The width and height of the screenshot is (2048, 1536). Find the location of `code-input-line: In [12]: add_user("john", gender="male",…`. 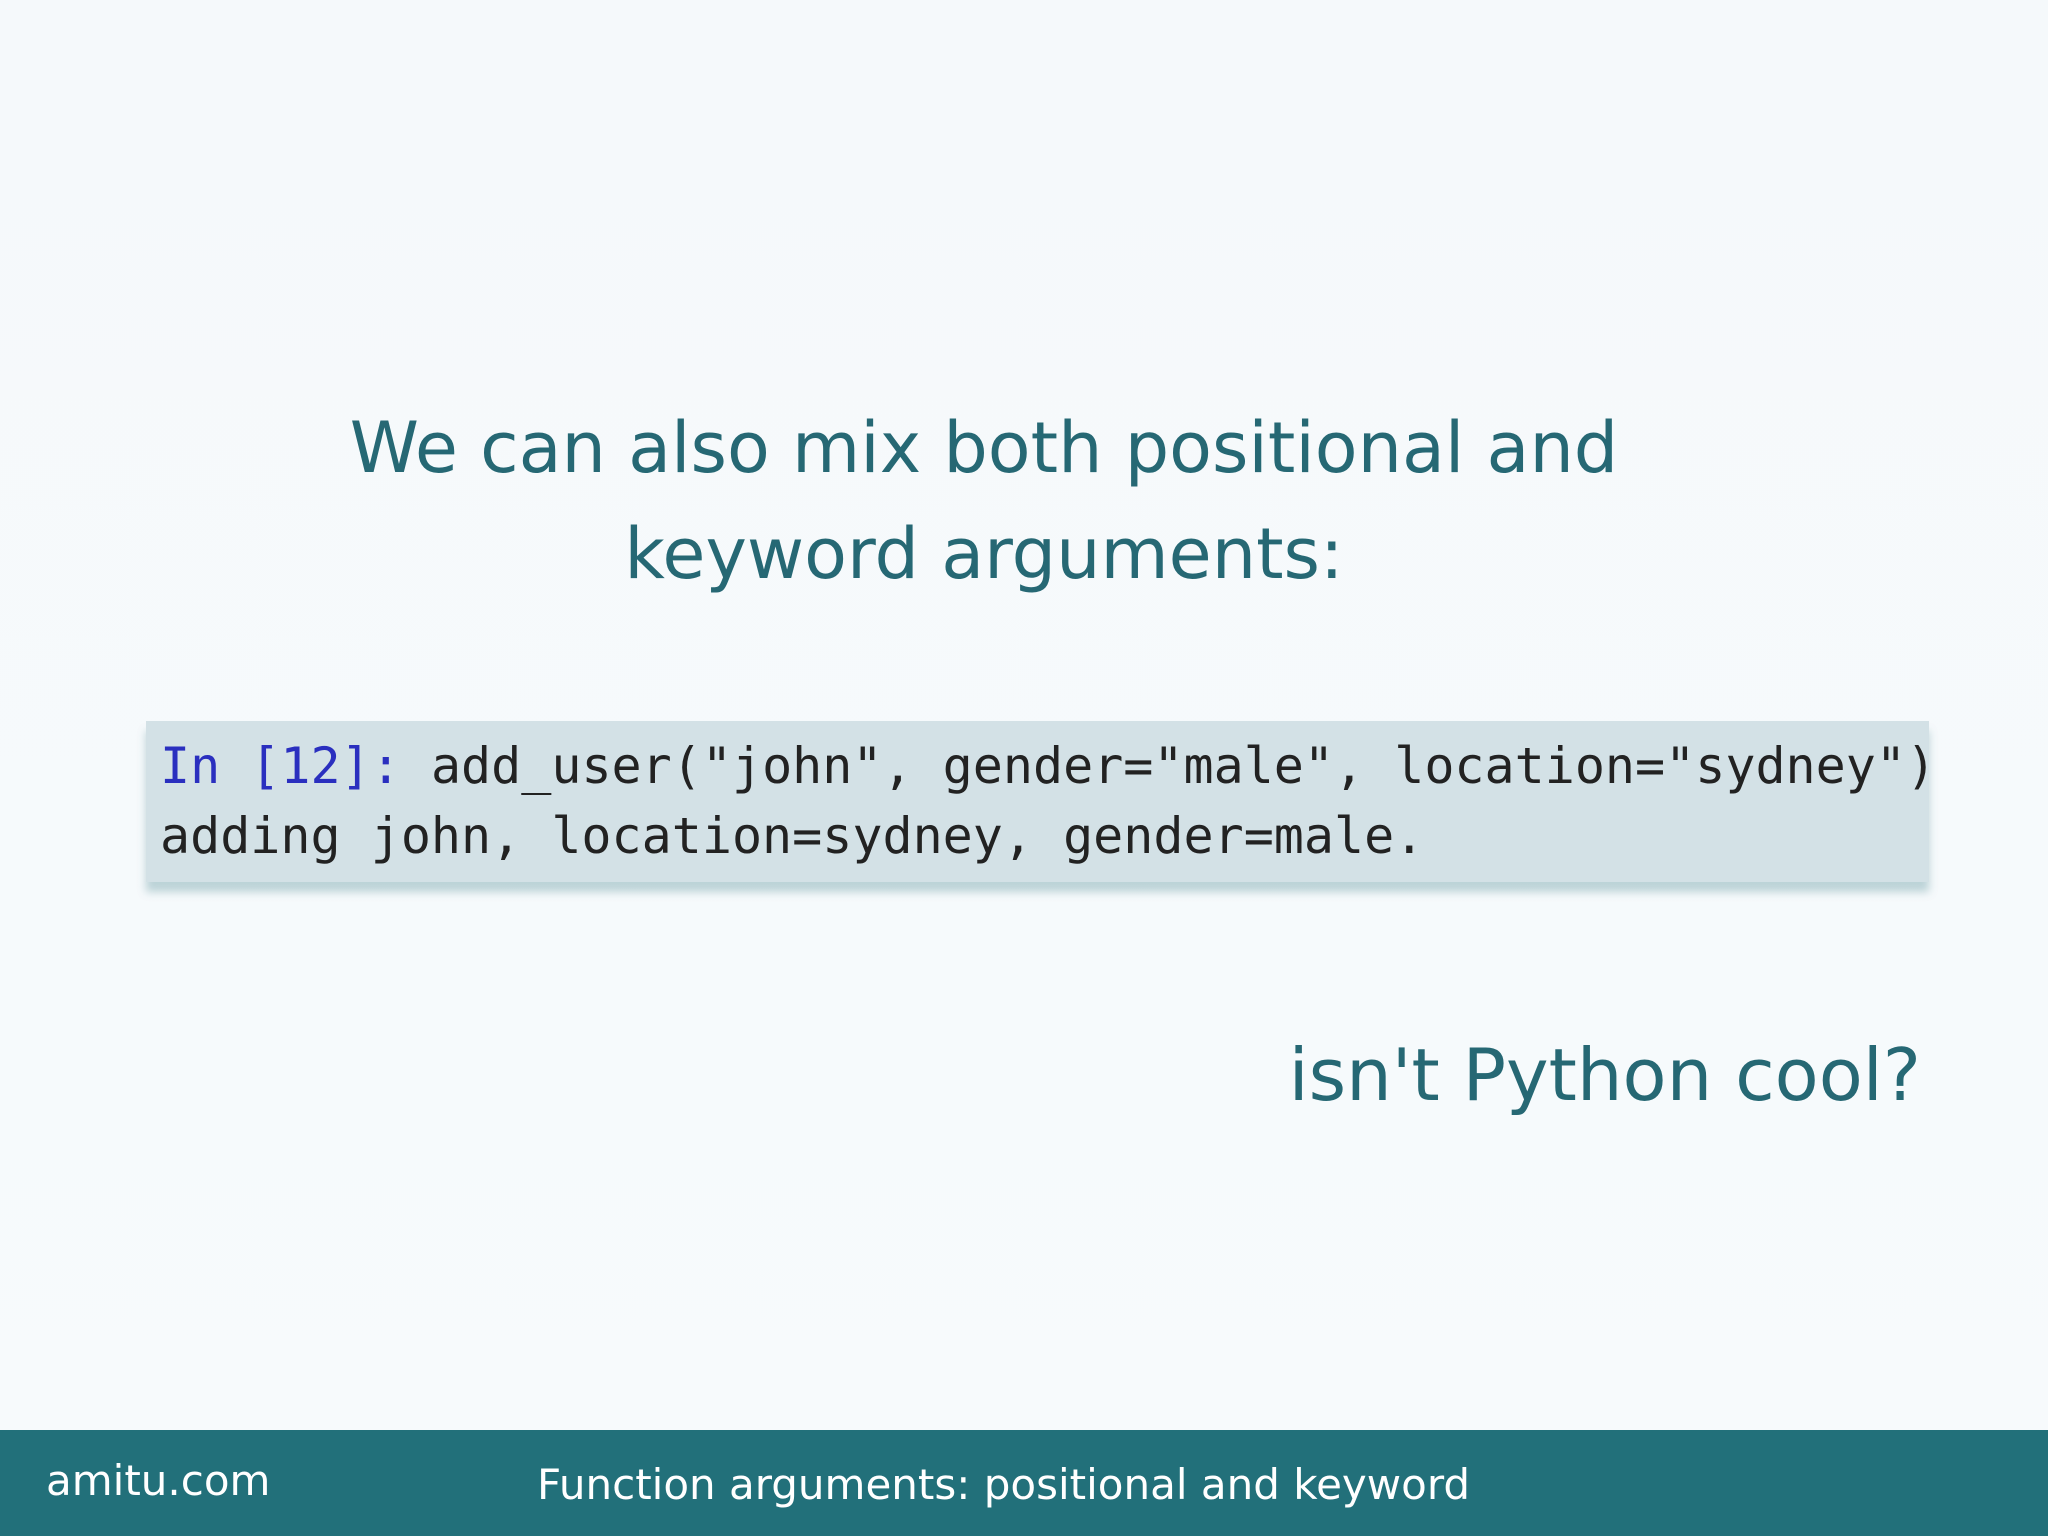

code-input-line: In [12]: add_user("john", gender="male",… is located at coordinates (1048, 766).